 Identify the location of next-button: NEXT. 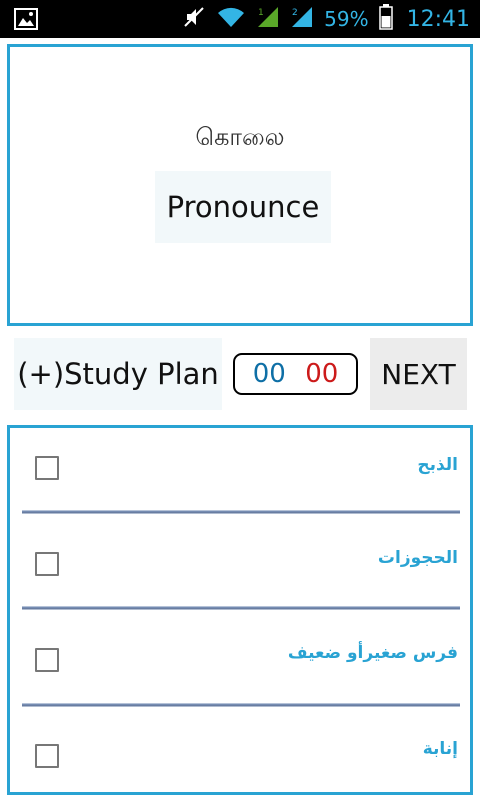
(418, 374).